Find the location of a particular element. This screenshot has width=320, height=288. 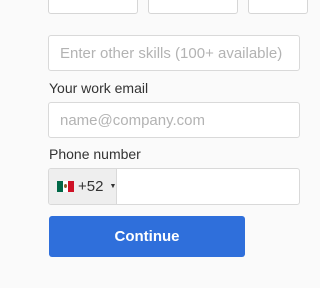

caret-down-icon: ▼ is located at coordinates (113, 186).